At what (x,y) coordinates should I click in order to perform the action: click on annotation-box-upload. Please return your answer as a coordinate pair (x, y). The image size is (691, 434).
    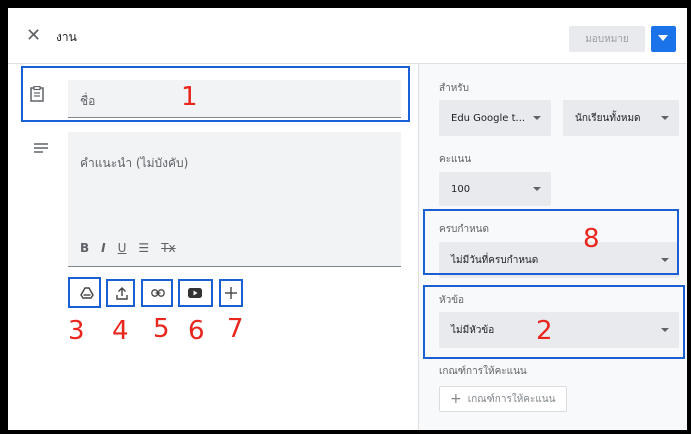
    Looking at the image, I should click on (120, 293).